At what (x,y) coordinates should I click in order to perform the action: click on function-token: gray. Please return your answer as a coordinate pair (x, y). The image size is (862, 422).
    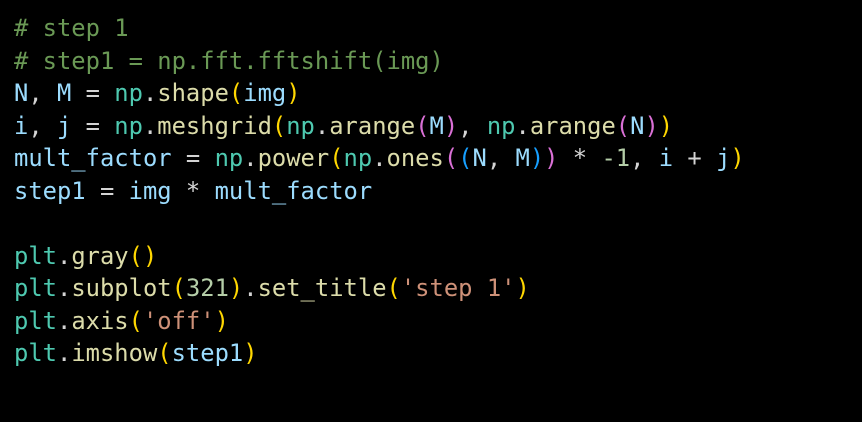
    Looking at the image, I should click on (100, 255).